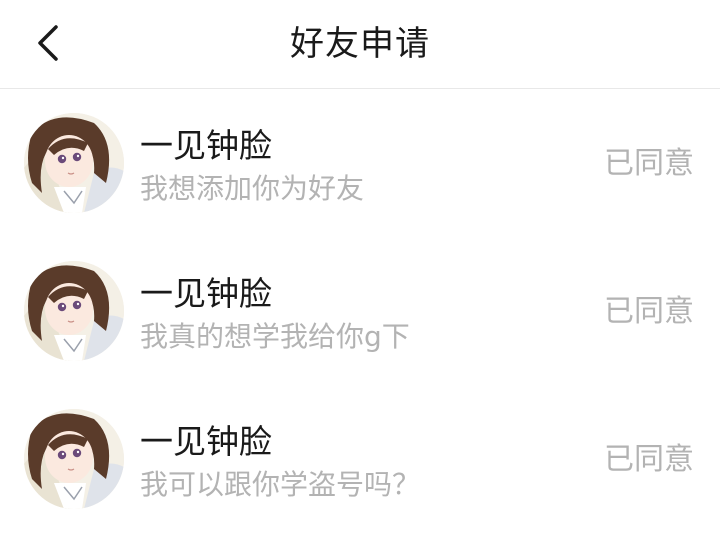 This screenshot has width=720, height=546. What do you see at coordinates (280, 484) in the screenshot?
I see `request-message: 我可以跟你学盗号吗？` at bounding box center [280, 484].